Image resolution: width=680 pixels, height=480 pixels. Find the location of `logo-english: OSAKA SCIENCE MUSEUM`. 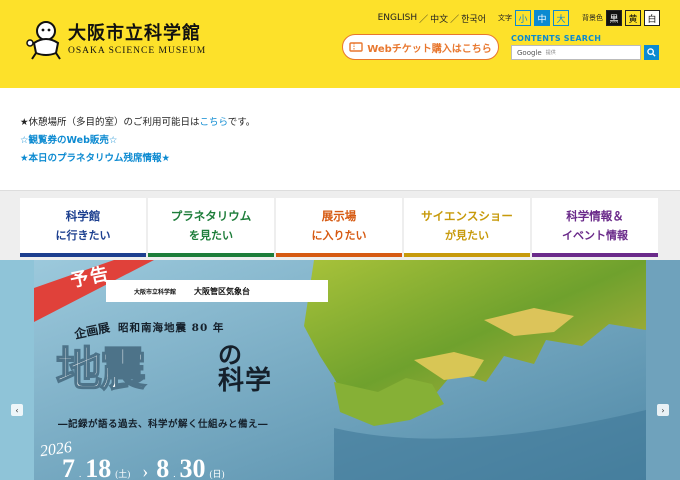

logo-english: OSAKA SCIENCE MUSEUM is located at coordinates (137, 51).